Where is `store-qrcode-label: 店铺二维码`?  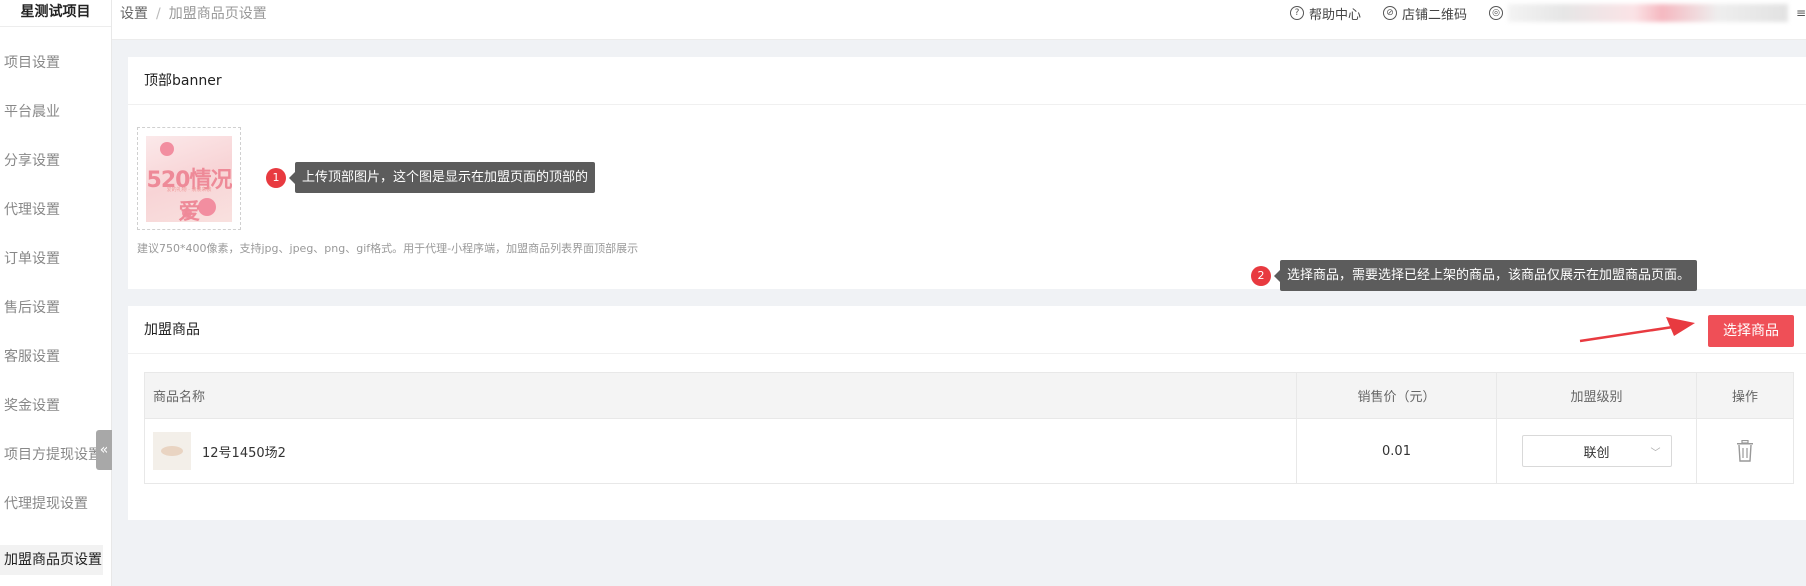 store-qrcode-label: 店铺二维码 is located at coordinates (1434, 15).